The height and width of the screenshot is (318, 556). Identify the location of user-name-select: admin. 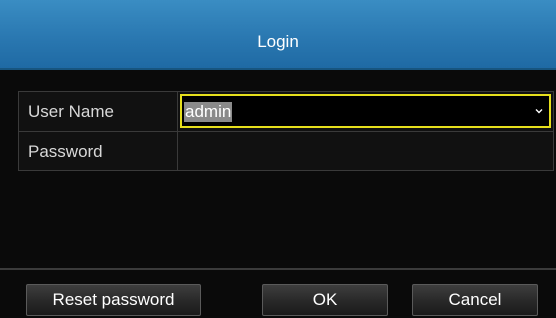
(365, 111).